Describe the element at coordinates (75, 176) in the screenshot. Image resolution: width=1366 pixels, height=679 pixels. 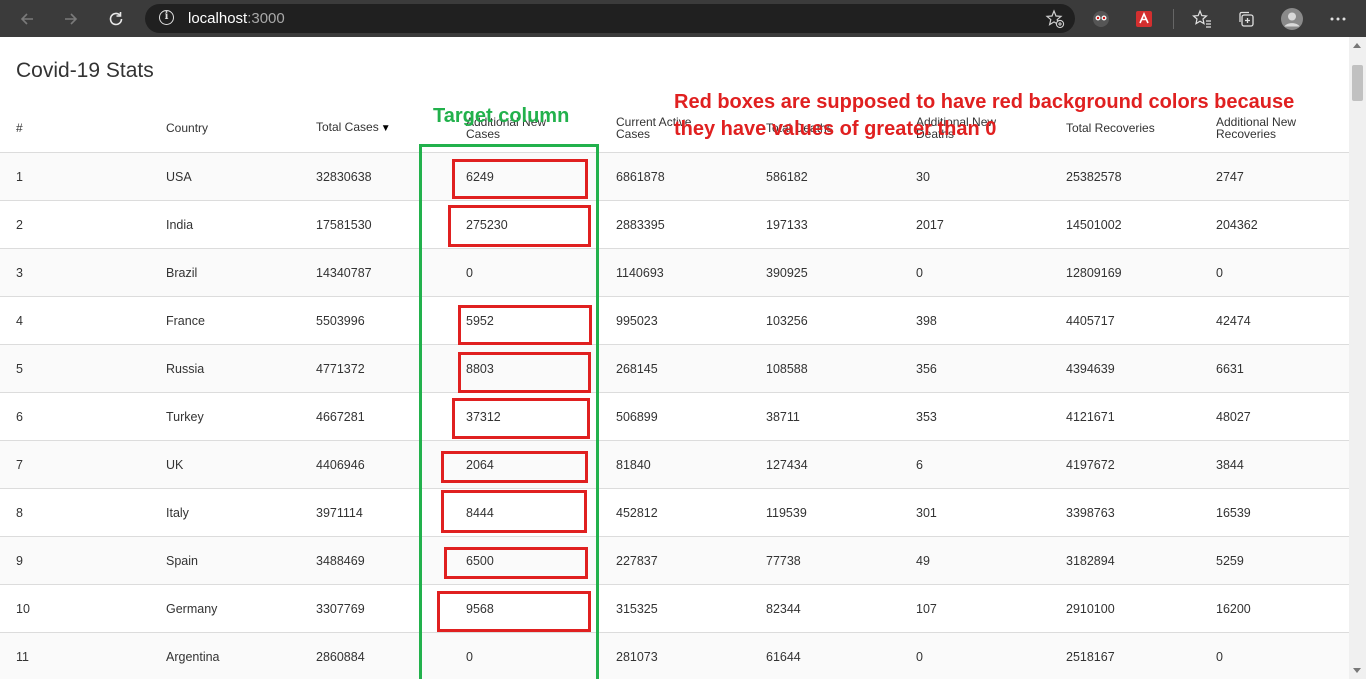
I see `cell-num: 1` at that location.